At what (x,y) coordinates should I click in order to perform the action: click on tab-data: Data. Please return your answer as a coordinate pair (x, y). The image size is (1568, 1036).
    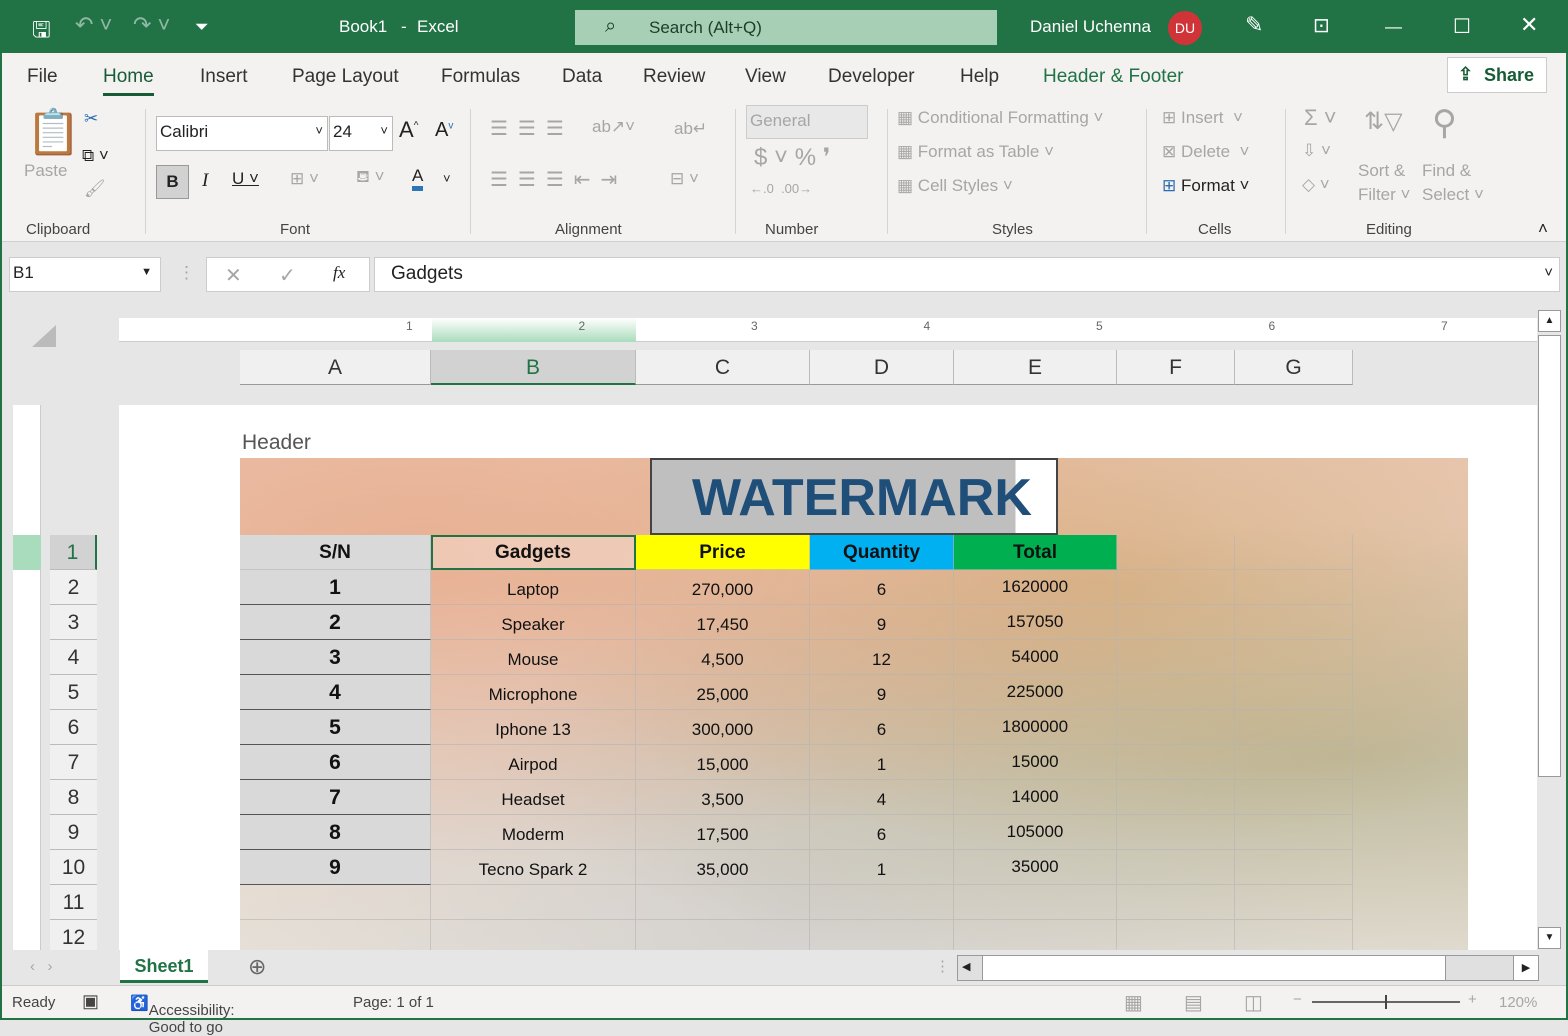
    Looking at the image, I should click on (582, 77).